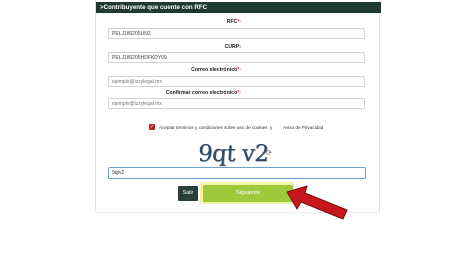  I want to click on exit-button: Salir, so click(188, 193).